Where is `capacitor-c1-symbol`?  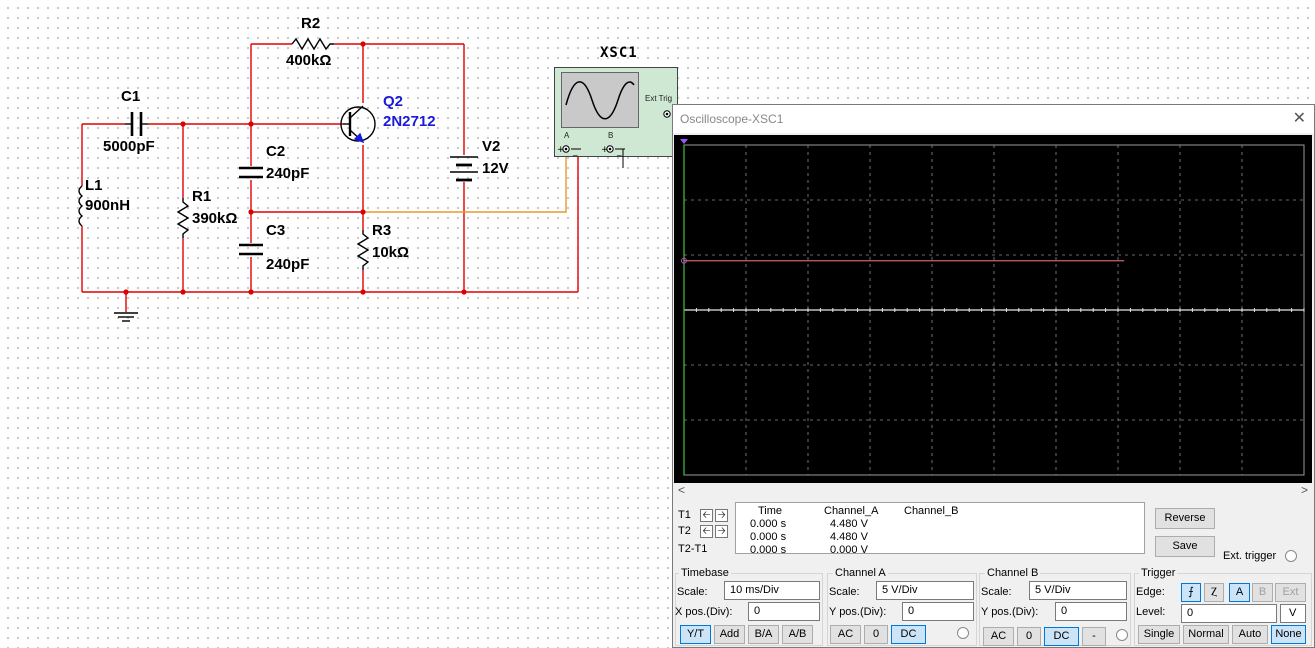 capacitor-c1-symbol is located at coordinates (136, 124).